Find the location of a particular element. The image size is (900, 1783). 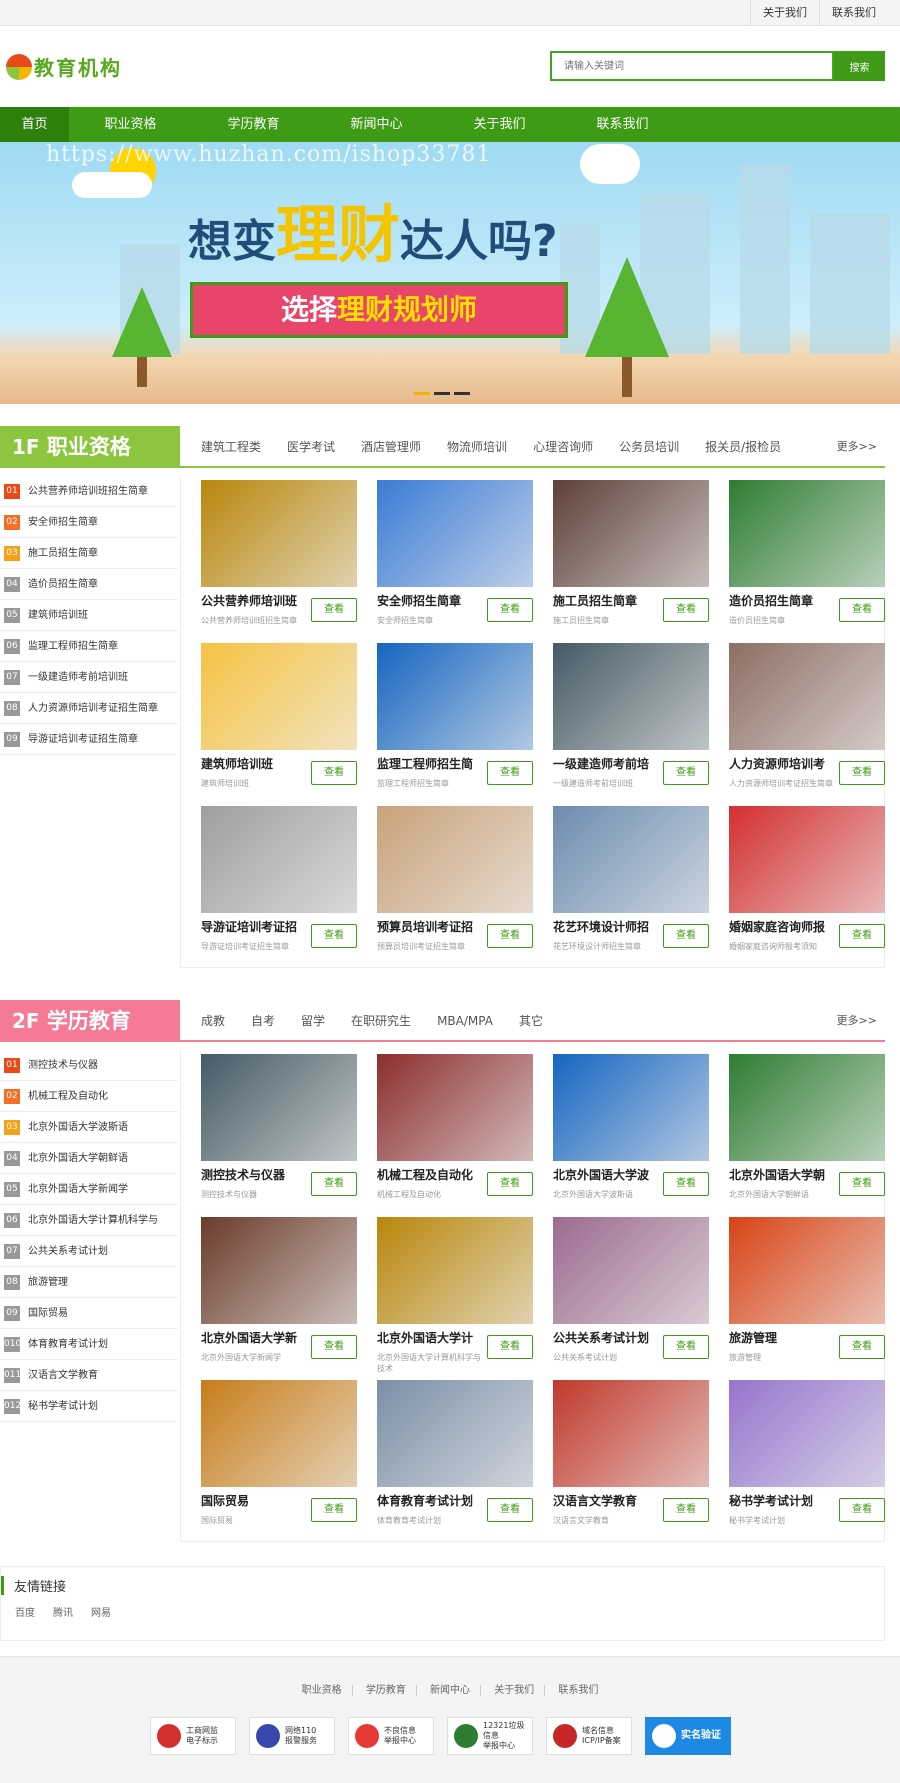

course-card: 北京外国语大学波 北京外国语大学波斯语 查看 is located at coordinates (631, 1131).